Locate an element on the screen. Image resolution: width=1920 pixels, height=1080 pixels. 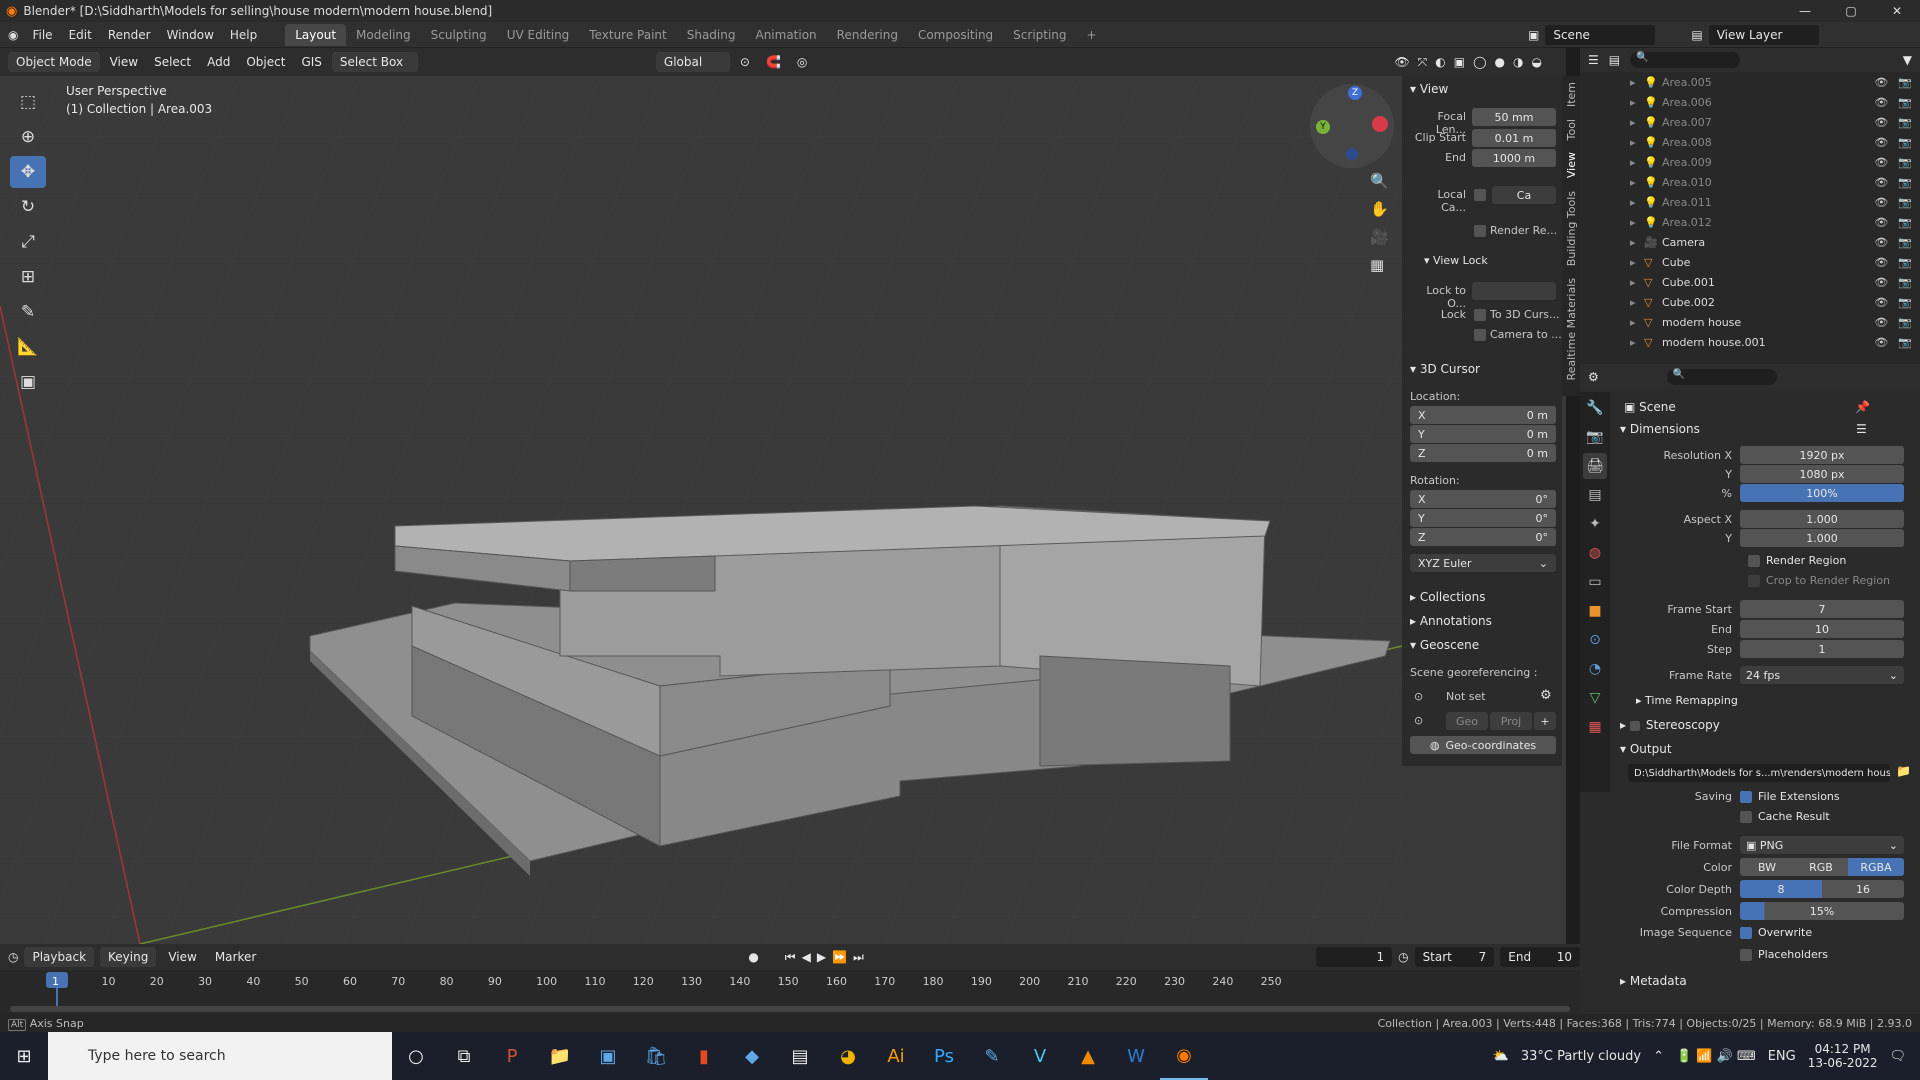
gis-menu: GIS is located at coordinates (311, 62).